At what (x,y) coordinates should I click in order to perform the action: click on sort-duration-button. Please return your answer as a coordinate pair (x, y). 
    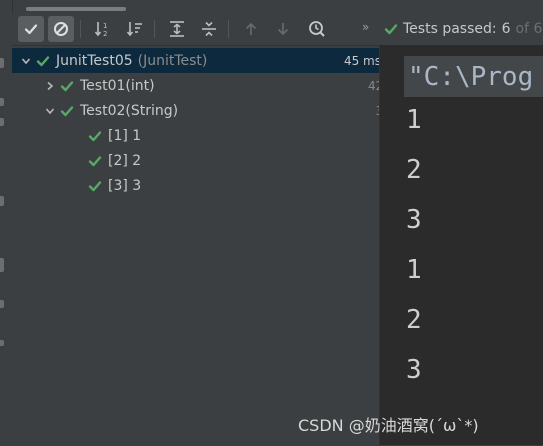
    Looking at the image, I should click on (135, 29).